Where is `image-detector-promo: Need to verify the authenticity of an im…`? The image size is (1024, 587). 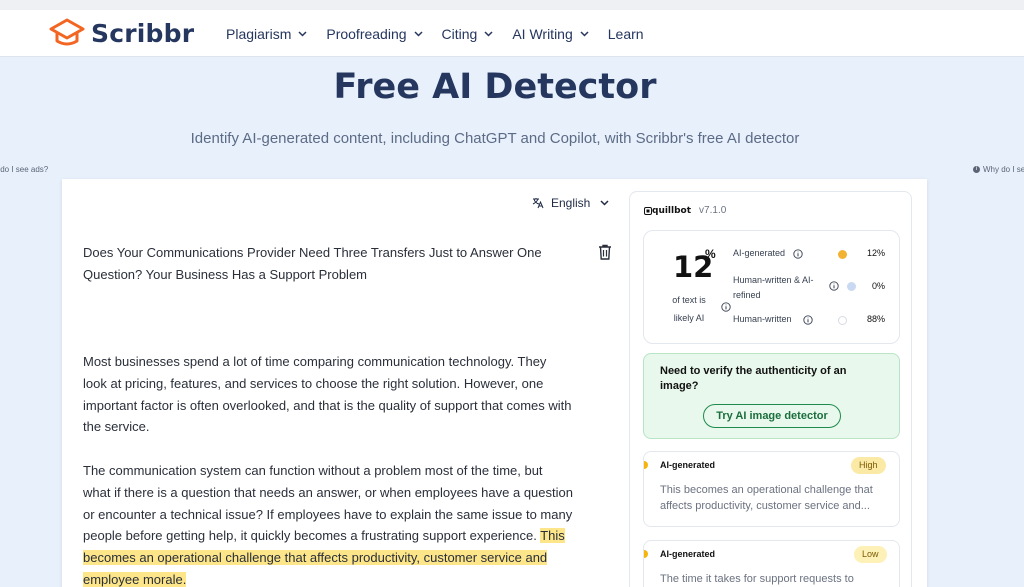
image-detector-promo: Need to verify the authenticity of an im… is located at coordinates (771, 396).